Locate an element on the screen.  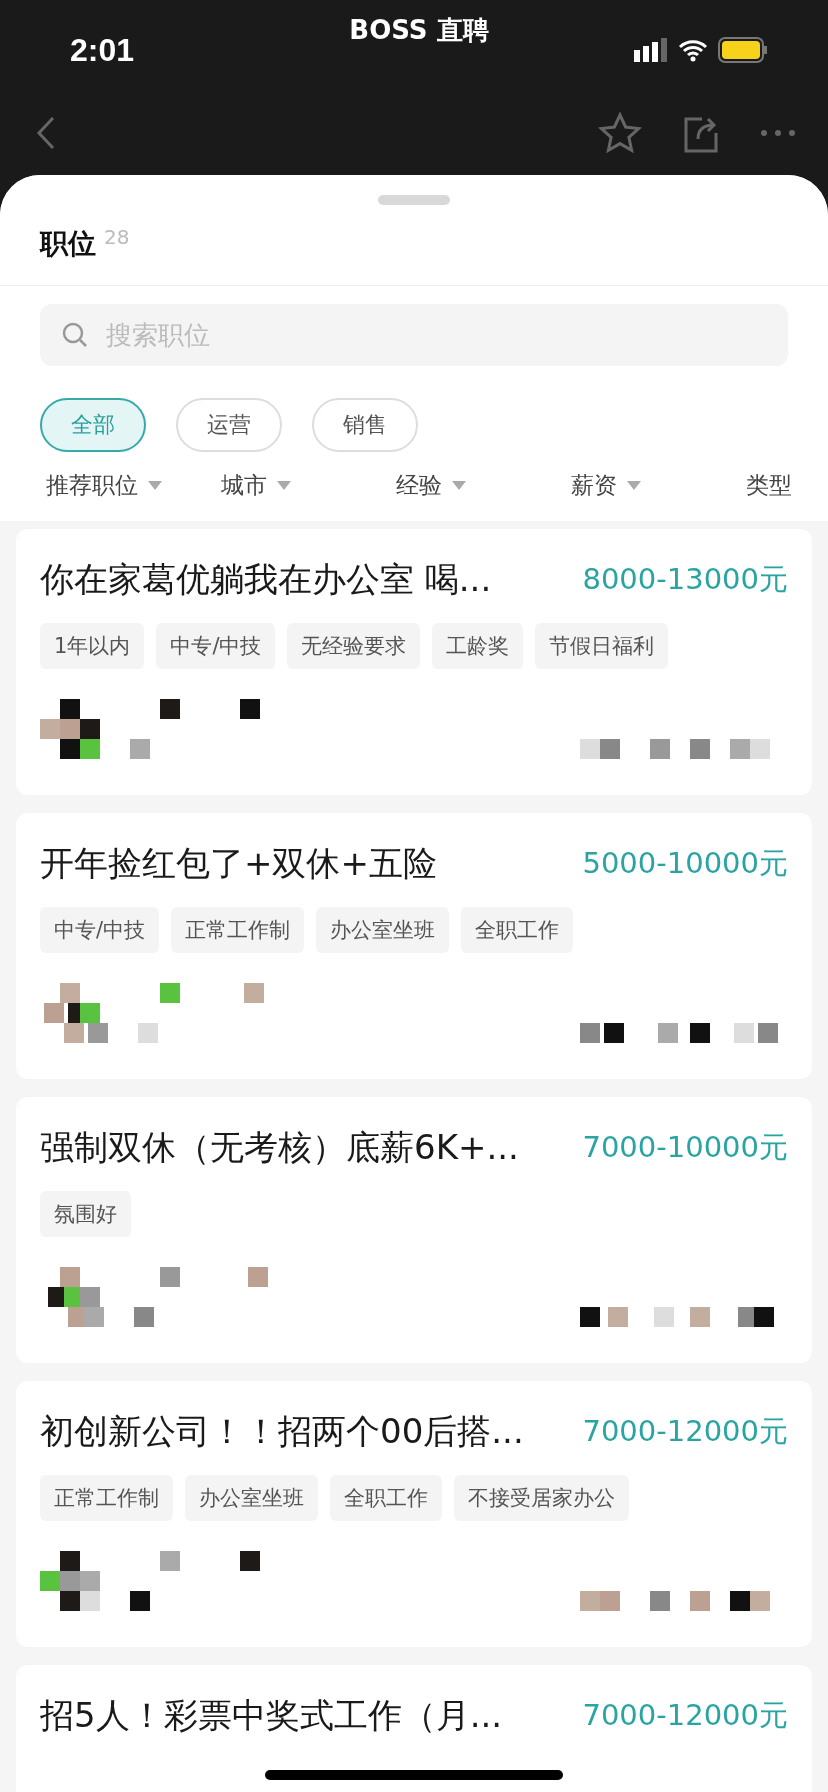
job-count: 28 is located at coordinates (117, 237).